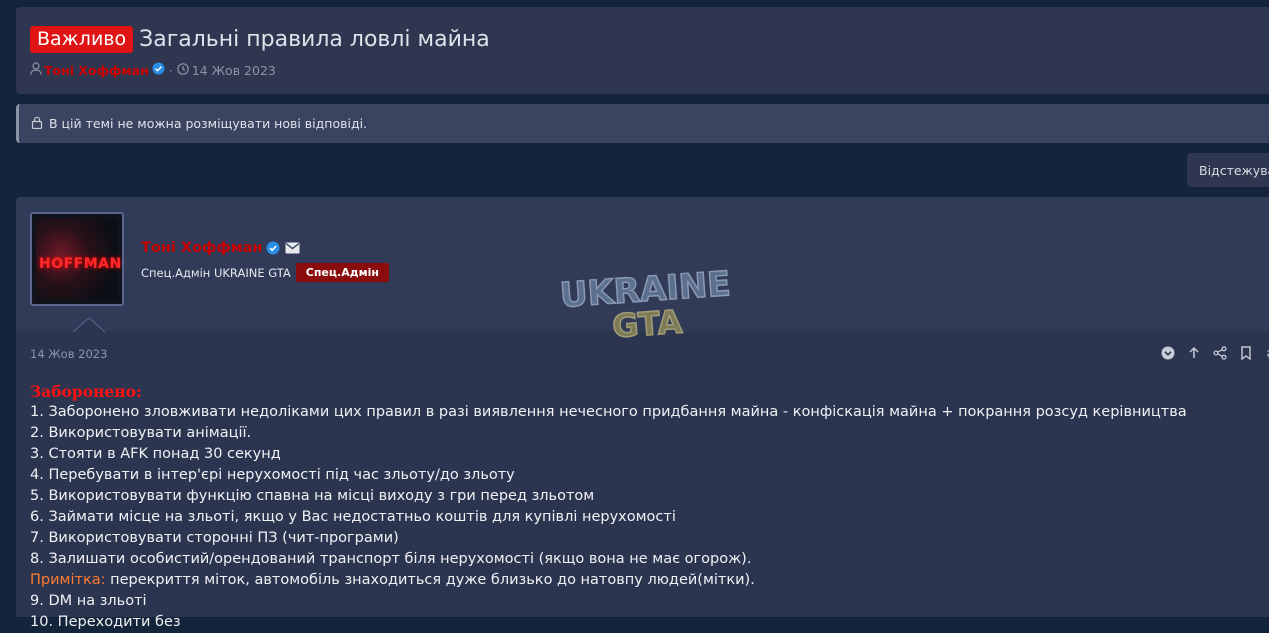 This screenshot has height=633, width=1269. What do you see at coordinates (1220, 353) in the screenshot?
I see `share-icon` at bounding box center [1220, 353].